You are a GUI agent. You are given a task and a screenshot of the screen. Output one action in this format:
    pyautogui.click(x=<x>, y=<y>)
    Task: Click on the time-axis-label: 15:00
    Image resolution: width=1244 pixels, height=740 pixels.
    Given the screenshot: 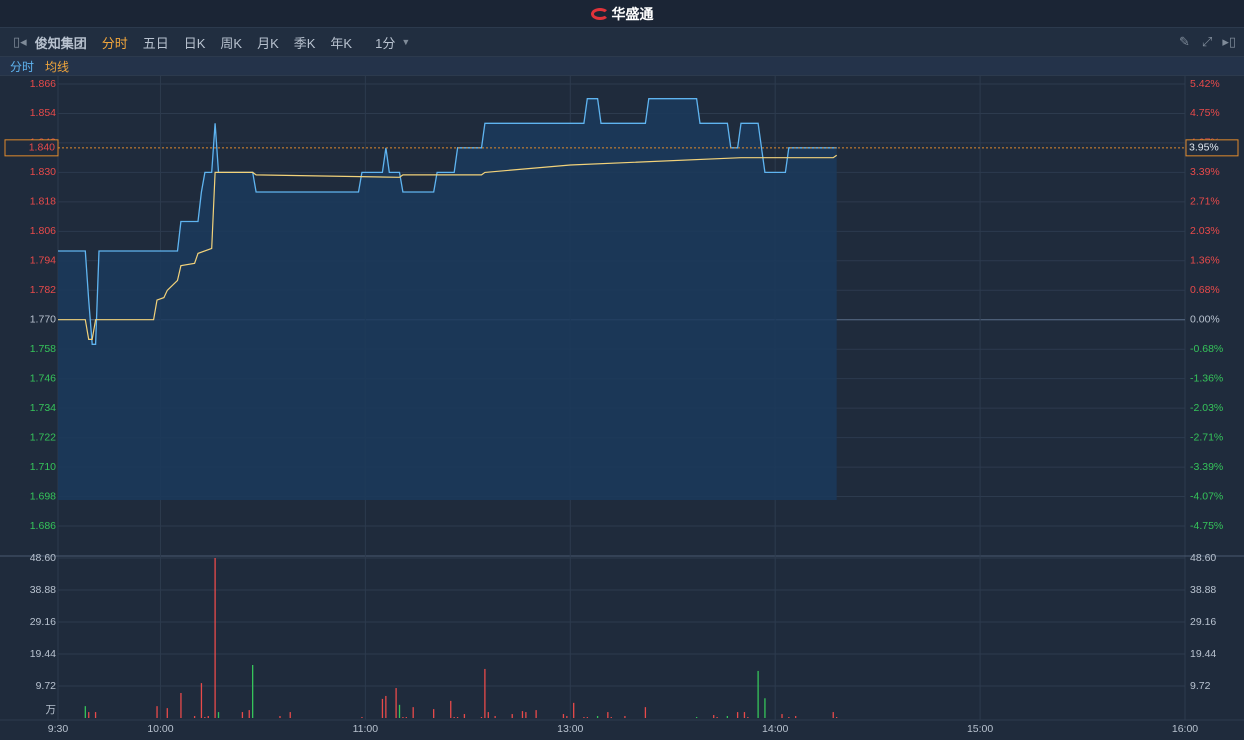 What is the action you would take?
    pyautogui.click(x=980, y=729)
    